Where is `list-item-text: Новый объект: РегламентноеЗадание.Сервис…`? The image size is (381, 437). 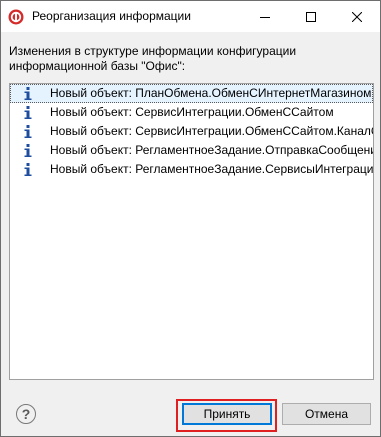 list-item-text: Новый объект: РегламентноеЗадание.Сервис… is located at coordinates (212, 169).